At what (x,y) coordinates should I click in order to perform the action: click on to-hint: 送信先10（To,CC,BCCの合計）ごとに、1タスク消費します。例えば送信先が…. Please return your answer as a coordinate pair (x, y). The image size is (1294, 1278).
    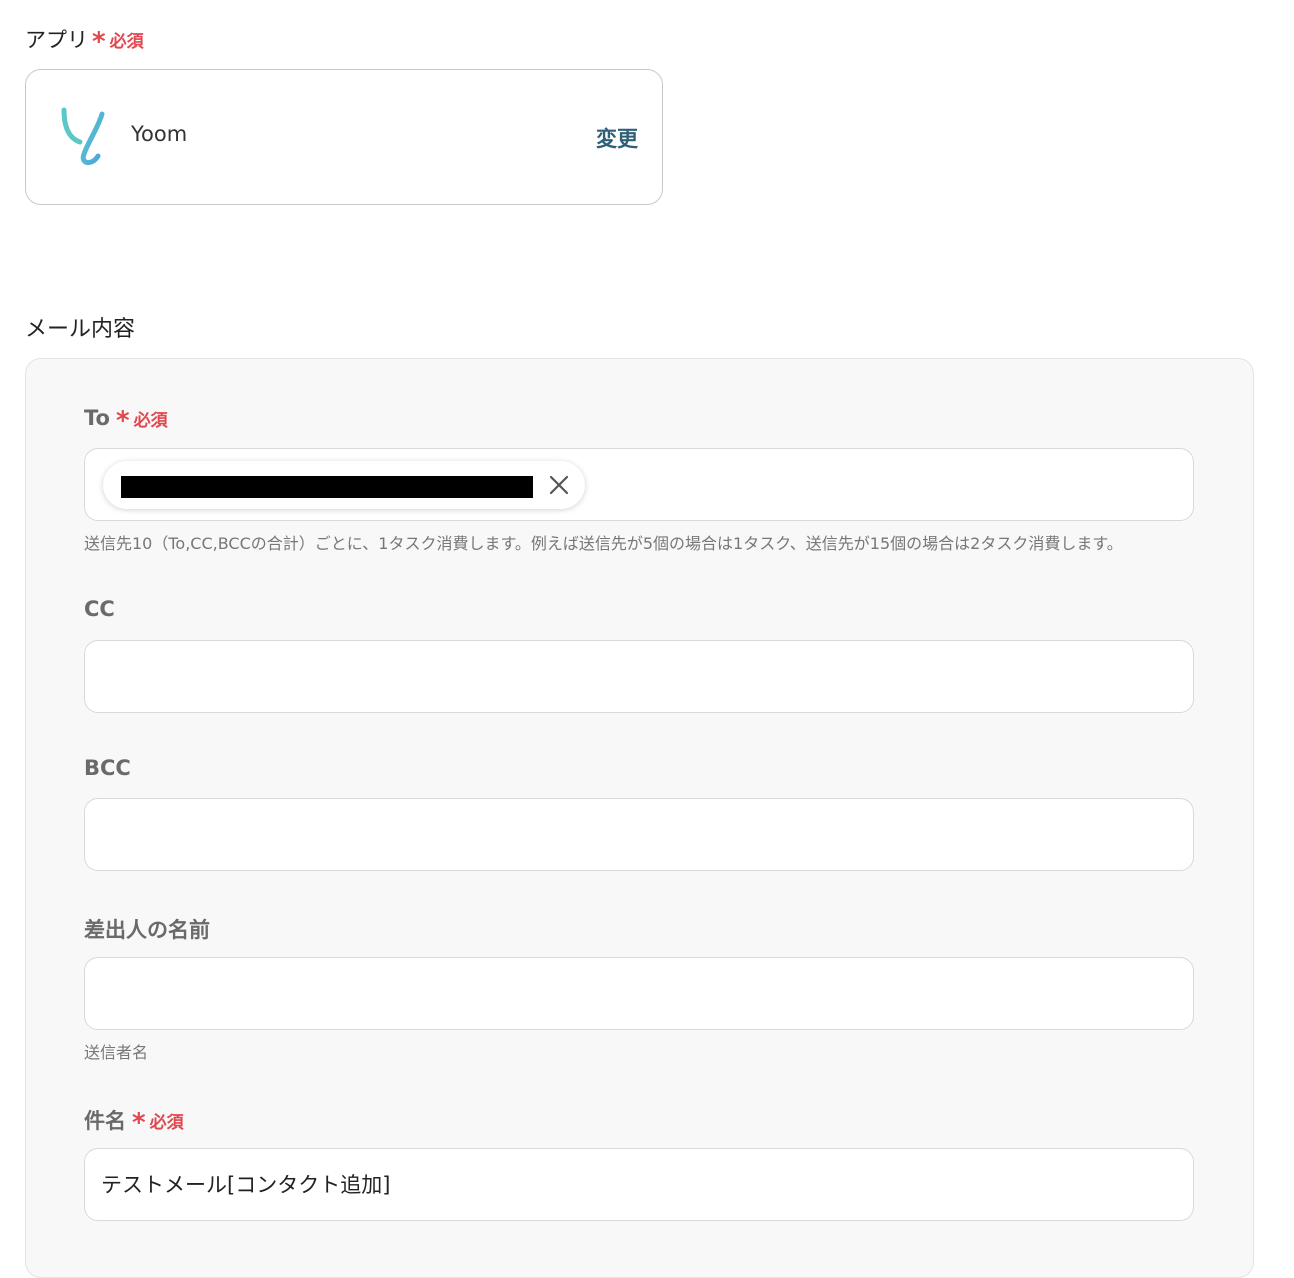
    Looking at the image, I should click on (603, 543).